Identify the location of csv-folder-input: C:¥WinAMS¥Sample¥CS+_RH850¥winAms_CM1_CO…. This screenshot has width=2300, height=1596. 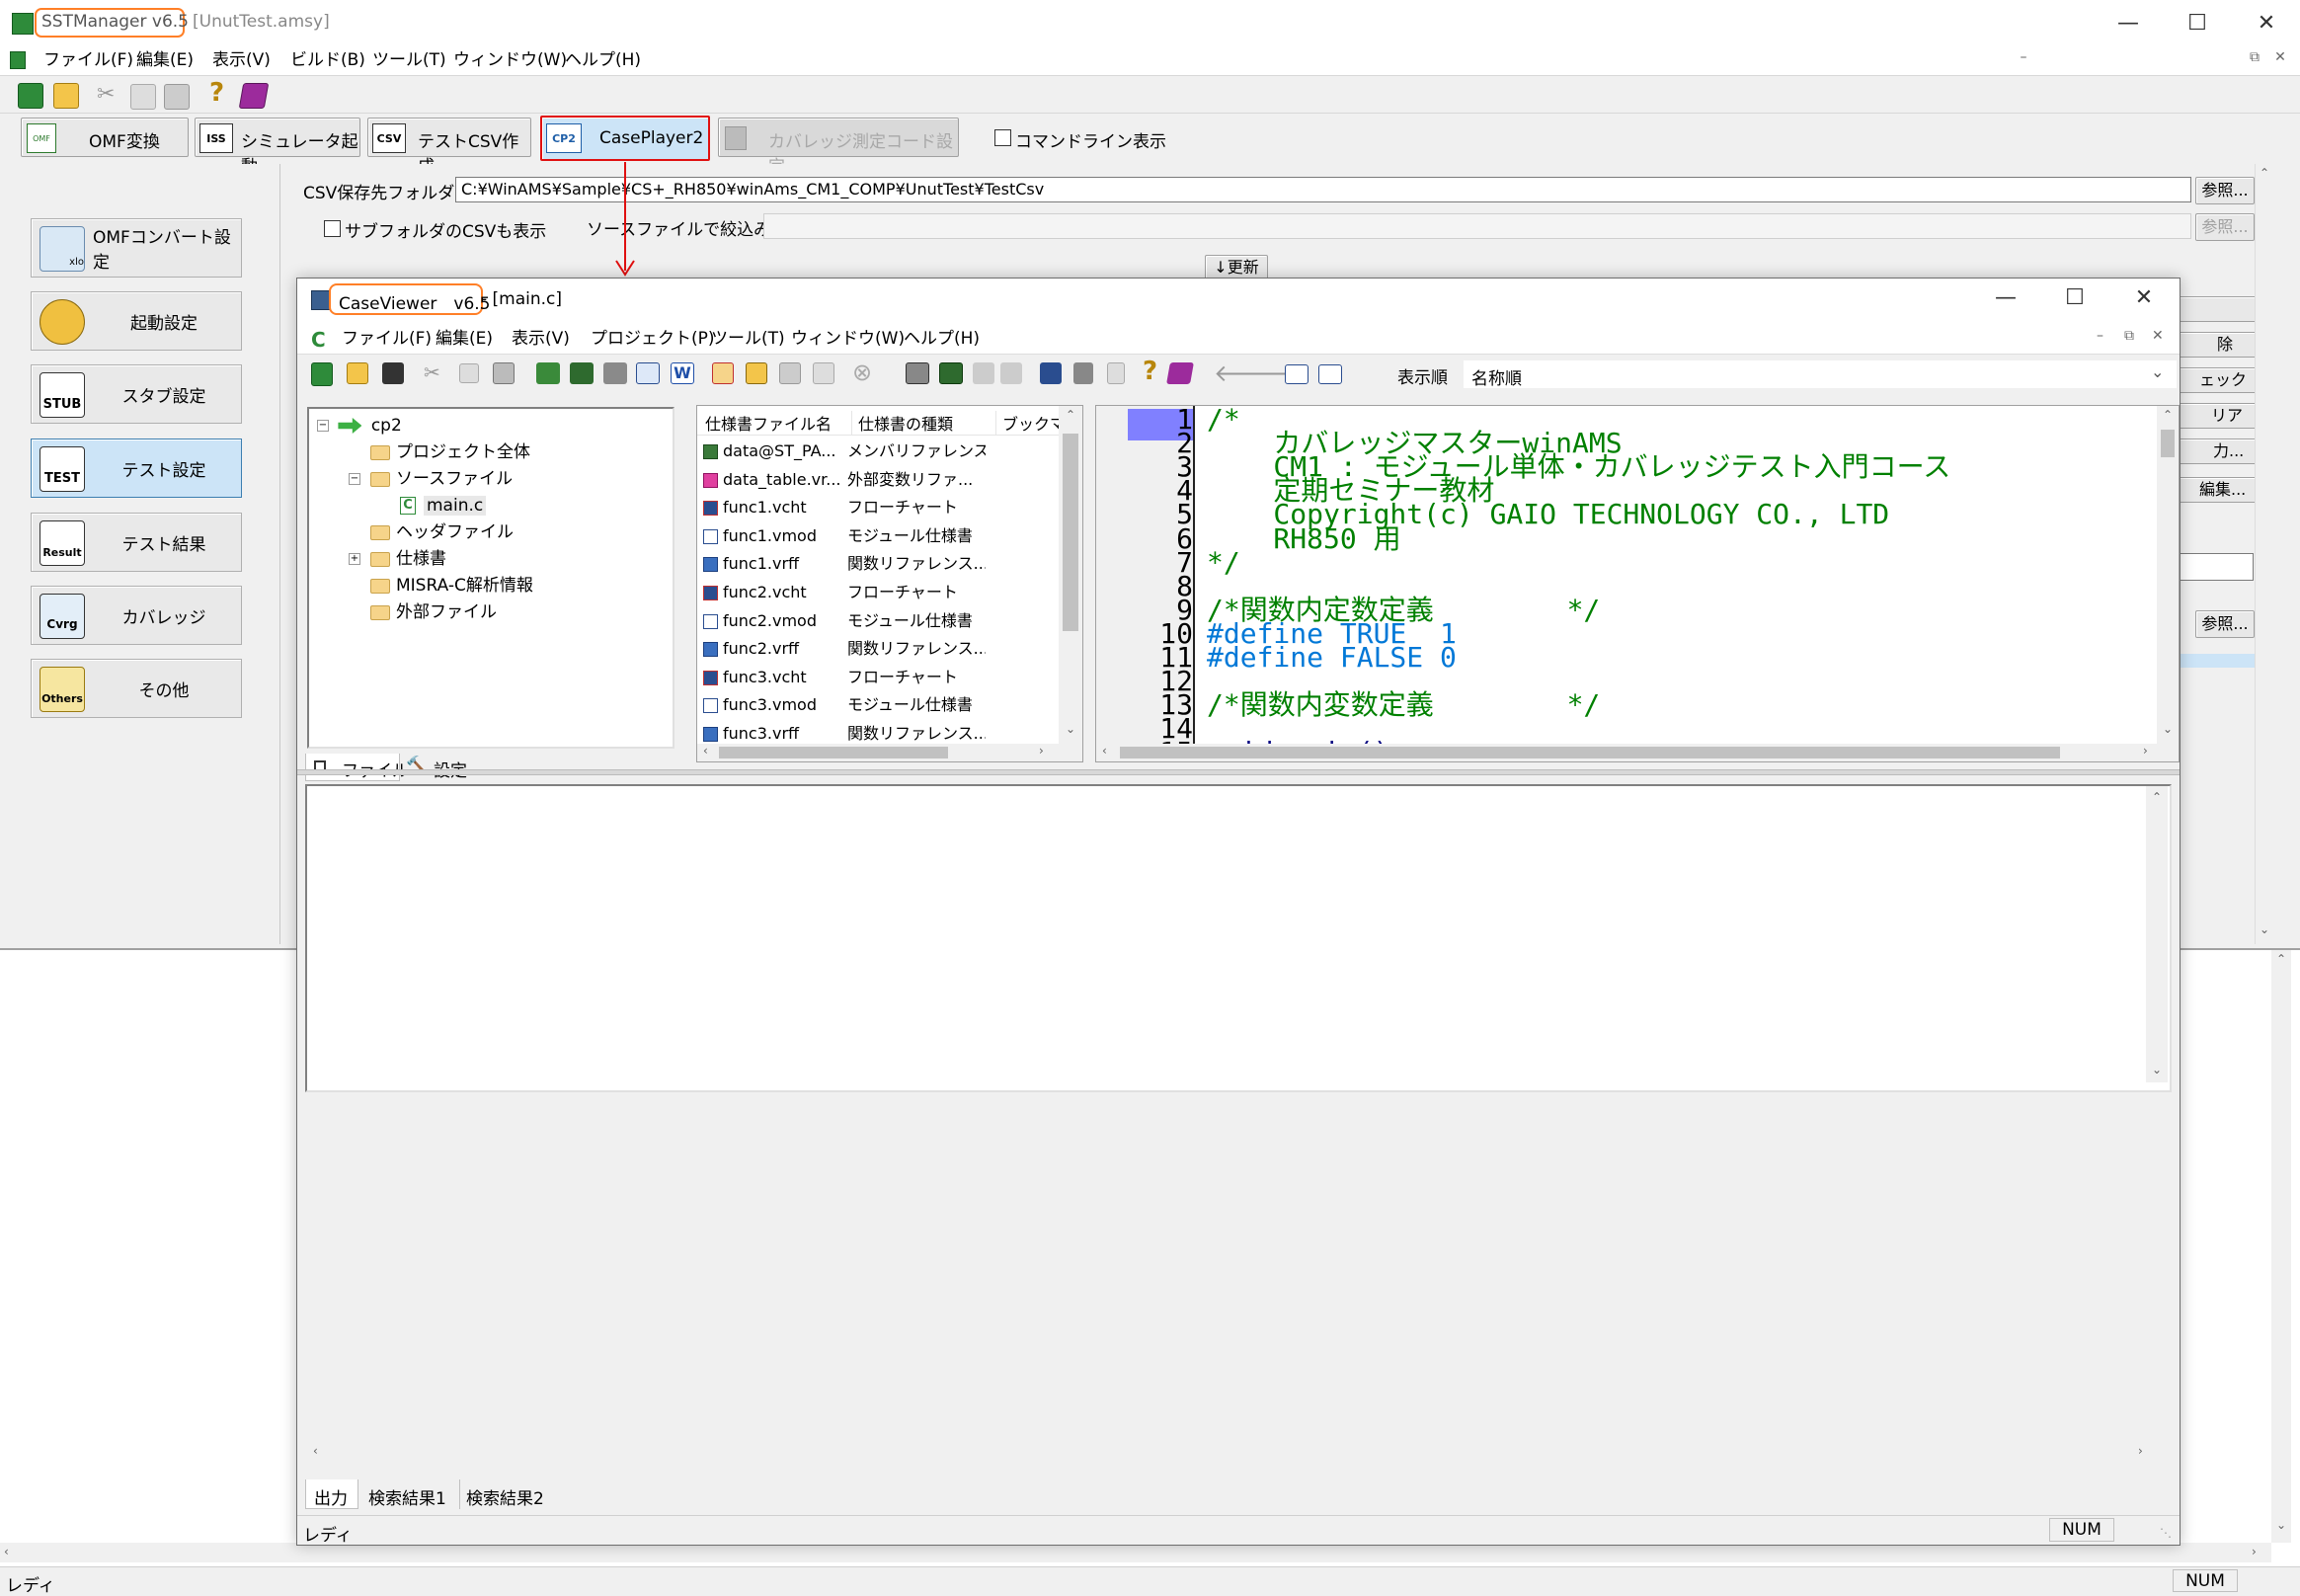
(1323, 189).